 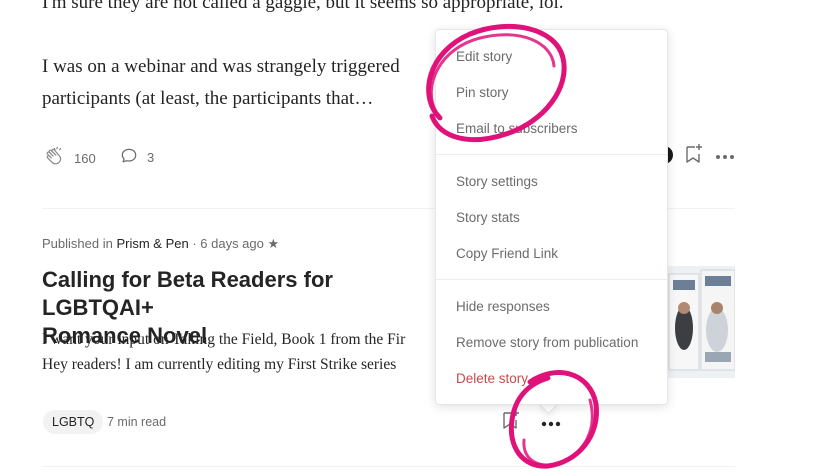 I want to click on story1-bookmark-button, so click(x=694, y=156).